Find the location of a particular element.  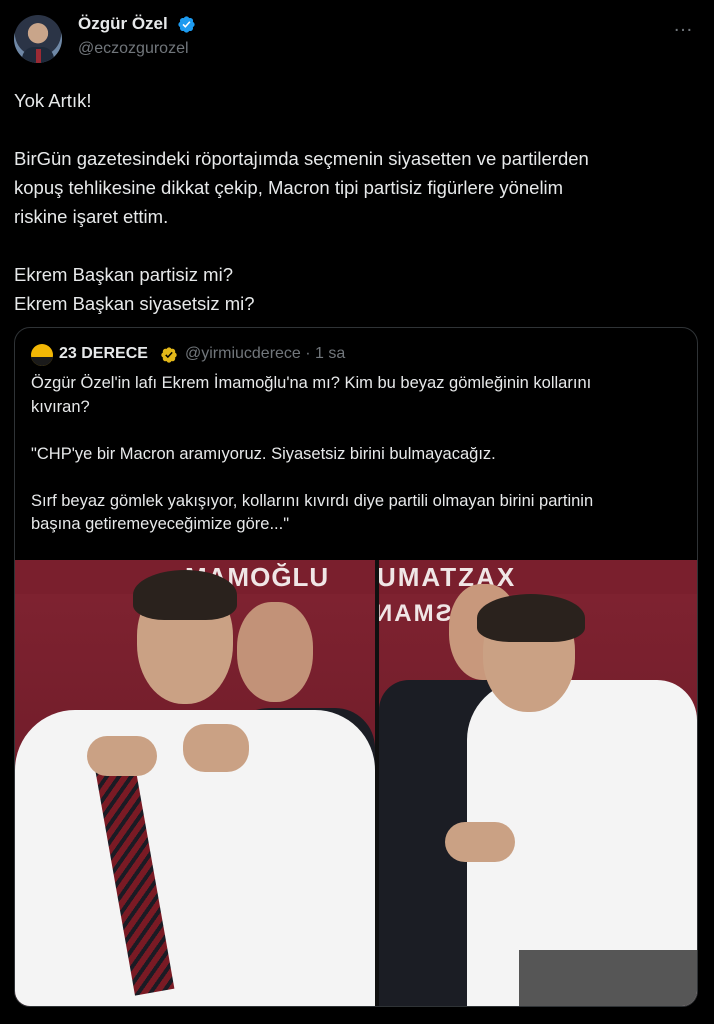

quoted-line: kıvıran? is located at coordinates (60, 406).